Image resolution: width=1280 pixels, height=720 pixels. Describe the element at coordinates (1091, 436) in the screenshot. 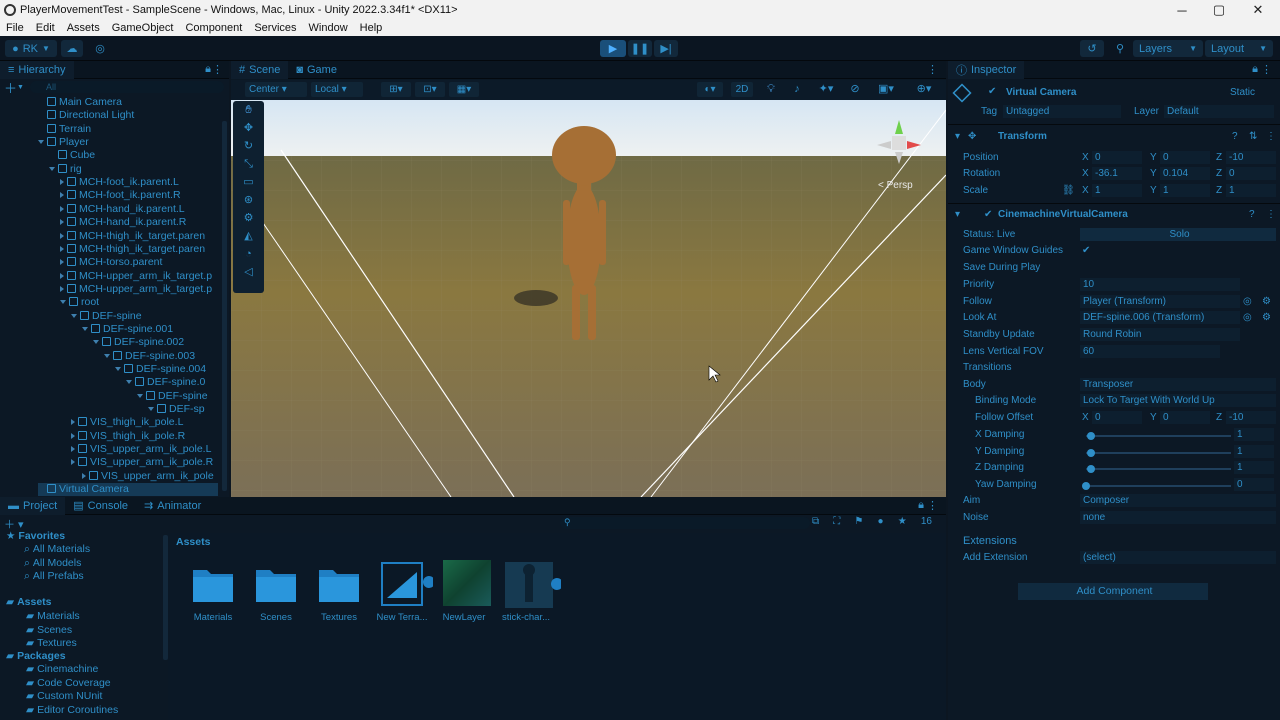

I see `x-damping-slider-knob` at that location.